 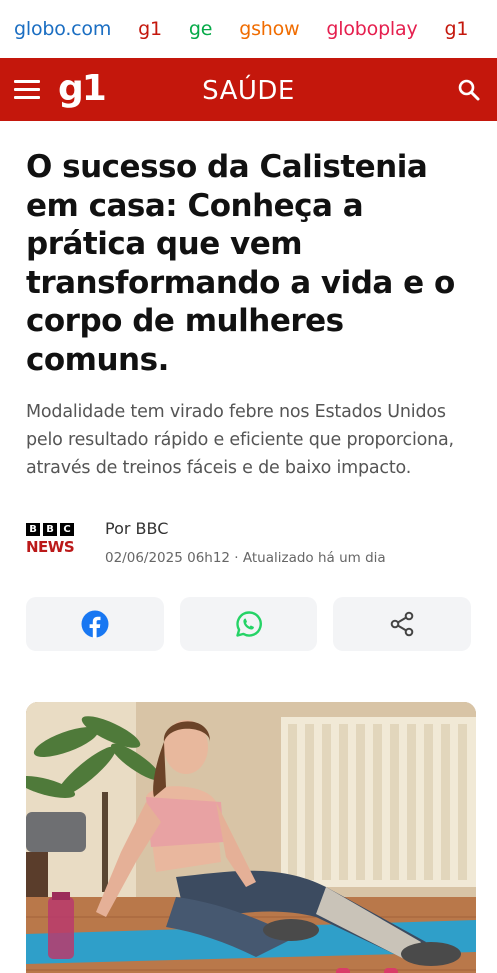 I want to click on share-bar, so click(x=249, y=624).